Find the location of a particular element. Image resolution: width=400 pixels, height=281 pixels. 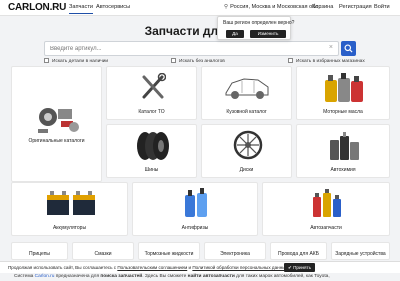

oil-bottles-icon is located at coordinates (344, 87).